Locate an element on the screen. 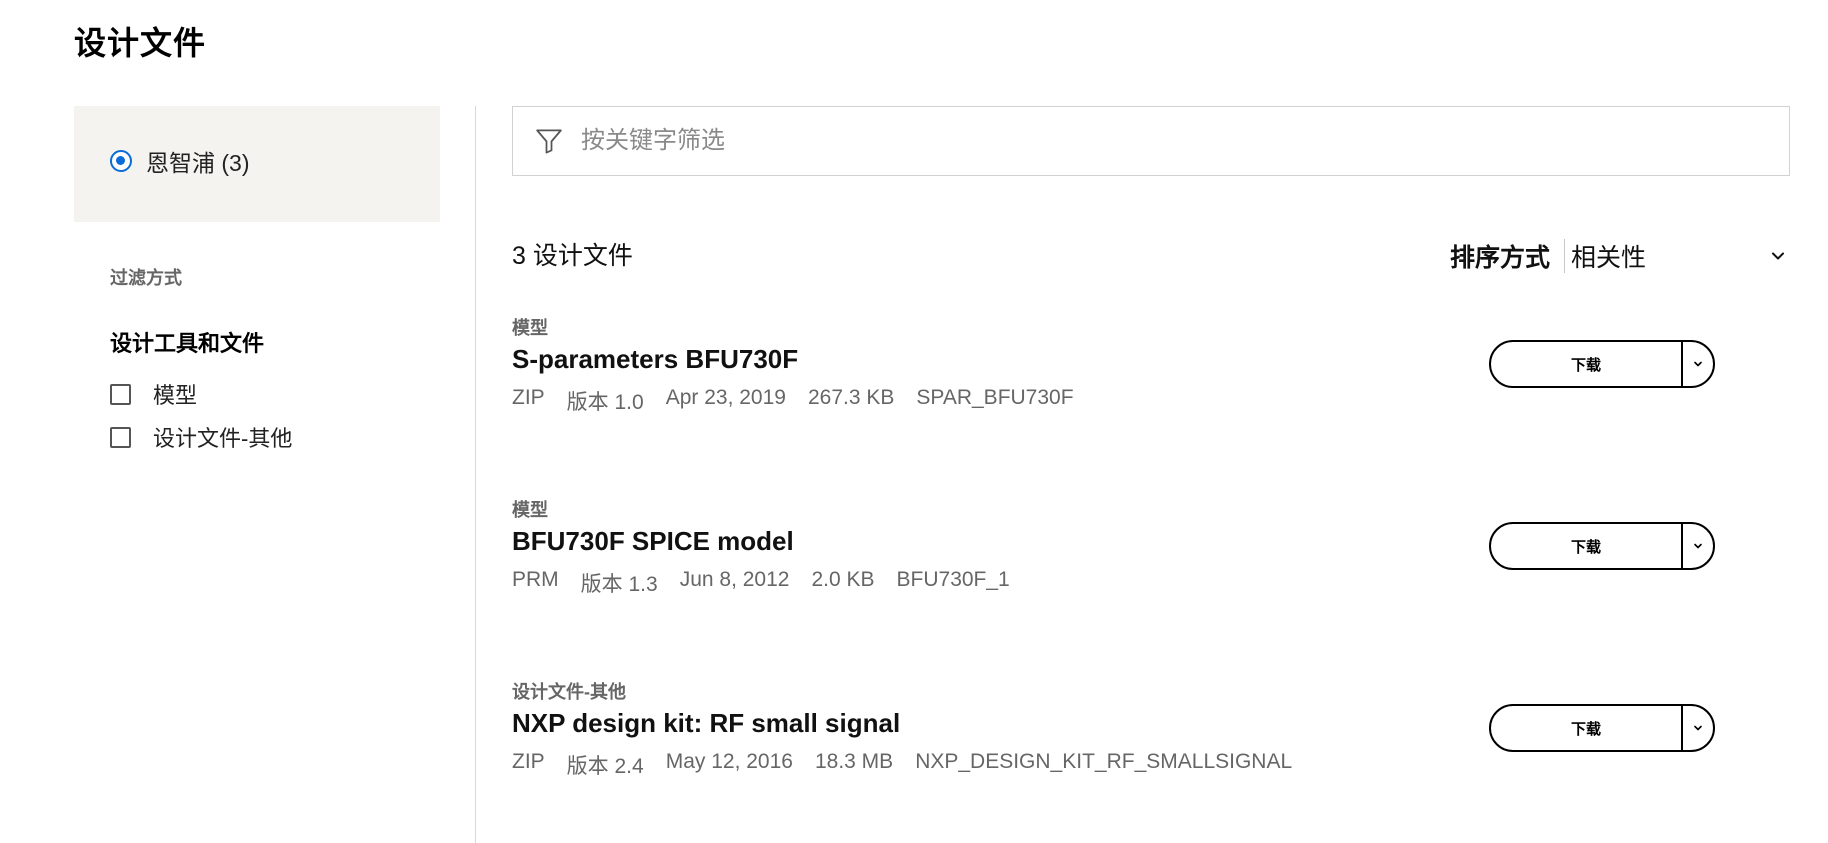 This screenshot has height=843, width=1828. doc-date: Apr 23, 2019 is located at coordinates (725, 397).